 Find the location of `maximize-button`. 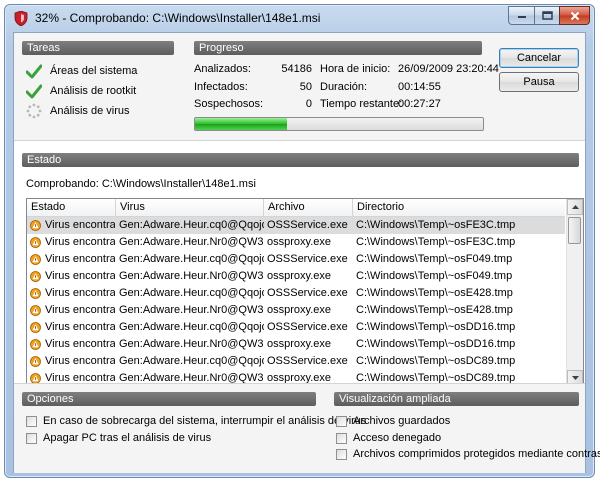

maximize-button is located at coordinates (547, 15).